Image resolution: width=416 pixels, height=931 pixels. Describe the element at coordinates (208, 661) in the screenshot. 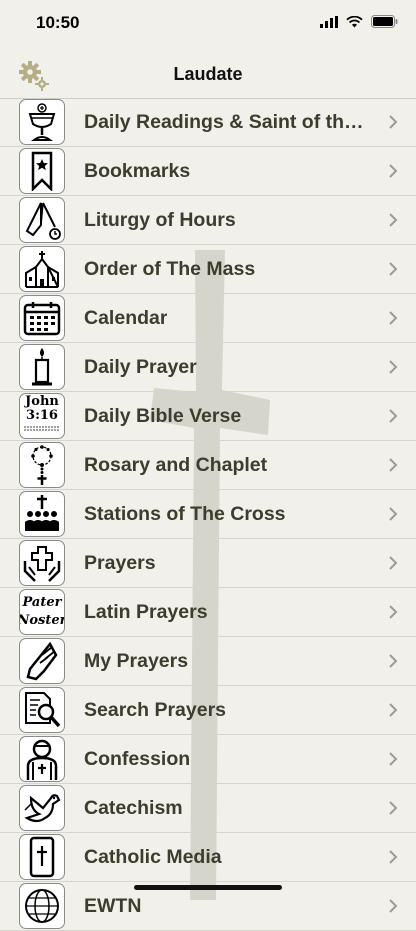

I see `menu-item-my-prayers: My Prayers` at that location.